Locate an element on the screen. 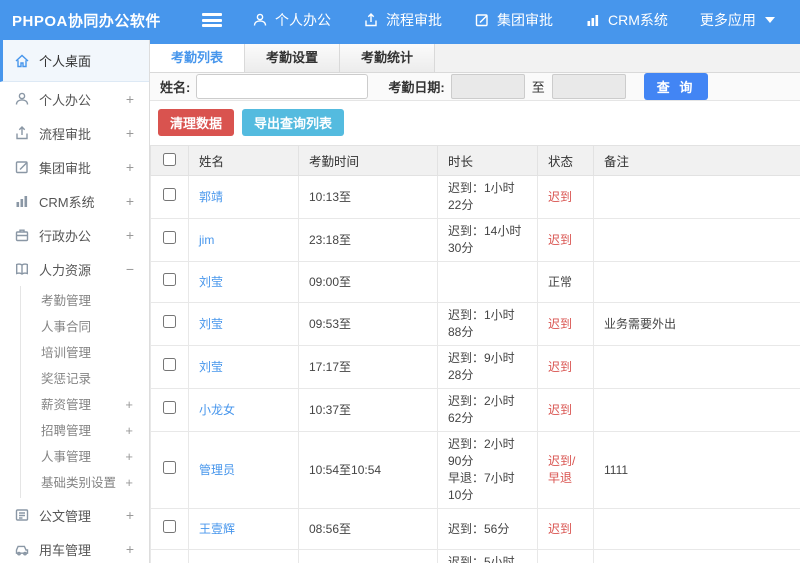 Image resolution: width=800 pixels, height=563 pixels. sidebar-item-human-resources: 人力资源 − is located at coordinates (74, 269).